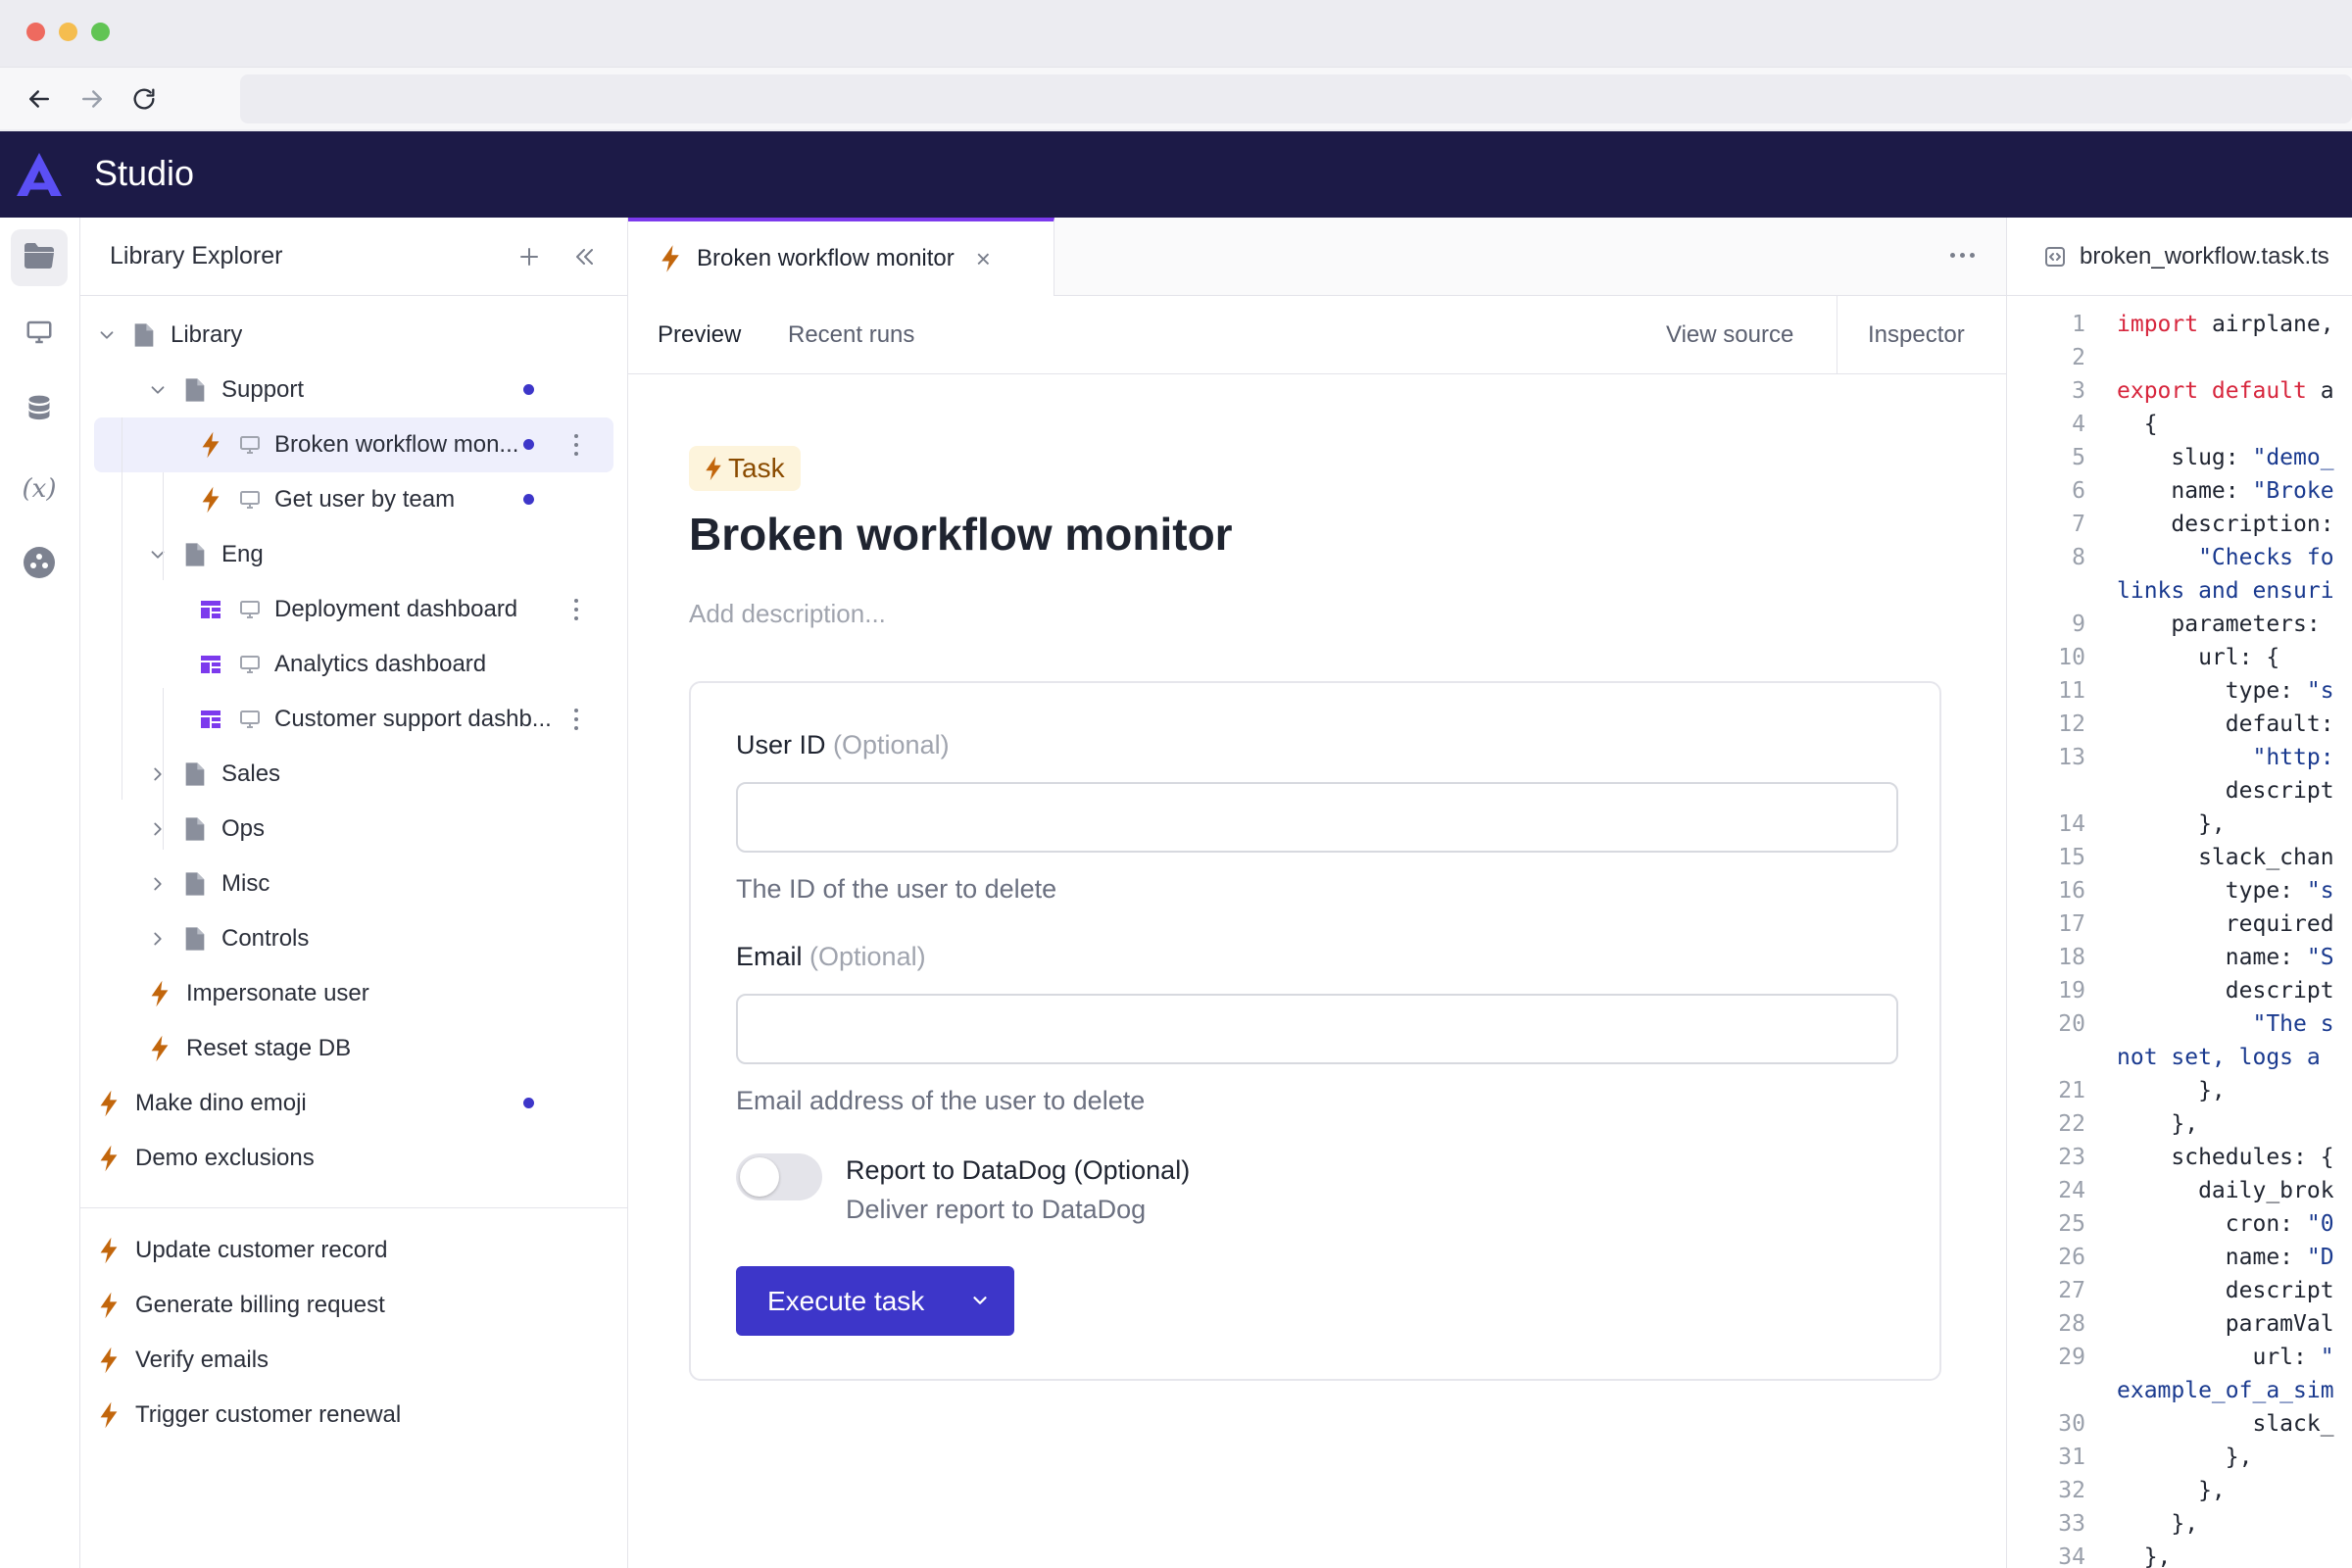 This screenshot has width=2352, height=1568. Describe the element at coordinates (353, 1048) in the screenshot. I see `tree-item: Reset stage DB` at that location.